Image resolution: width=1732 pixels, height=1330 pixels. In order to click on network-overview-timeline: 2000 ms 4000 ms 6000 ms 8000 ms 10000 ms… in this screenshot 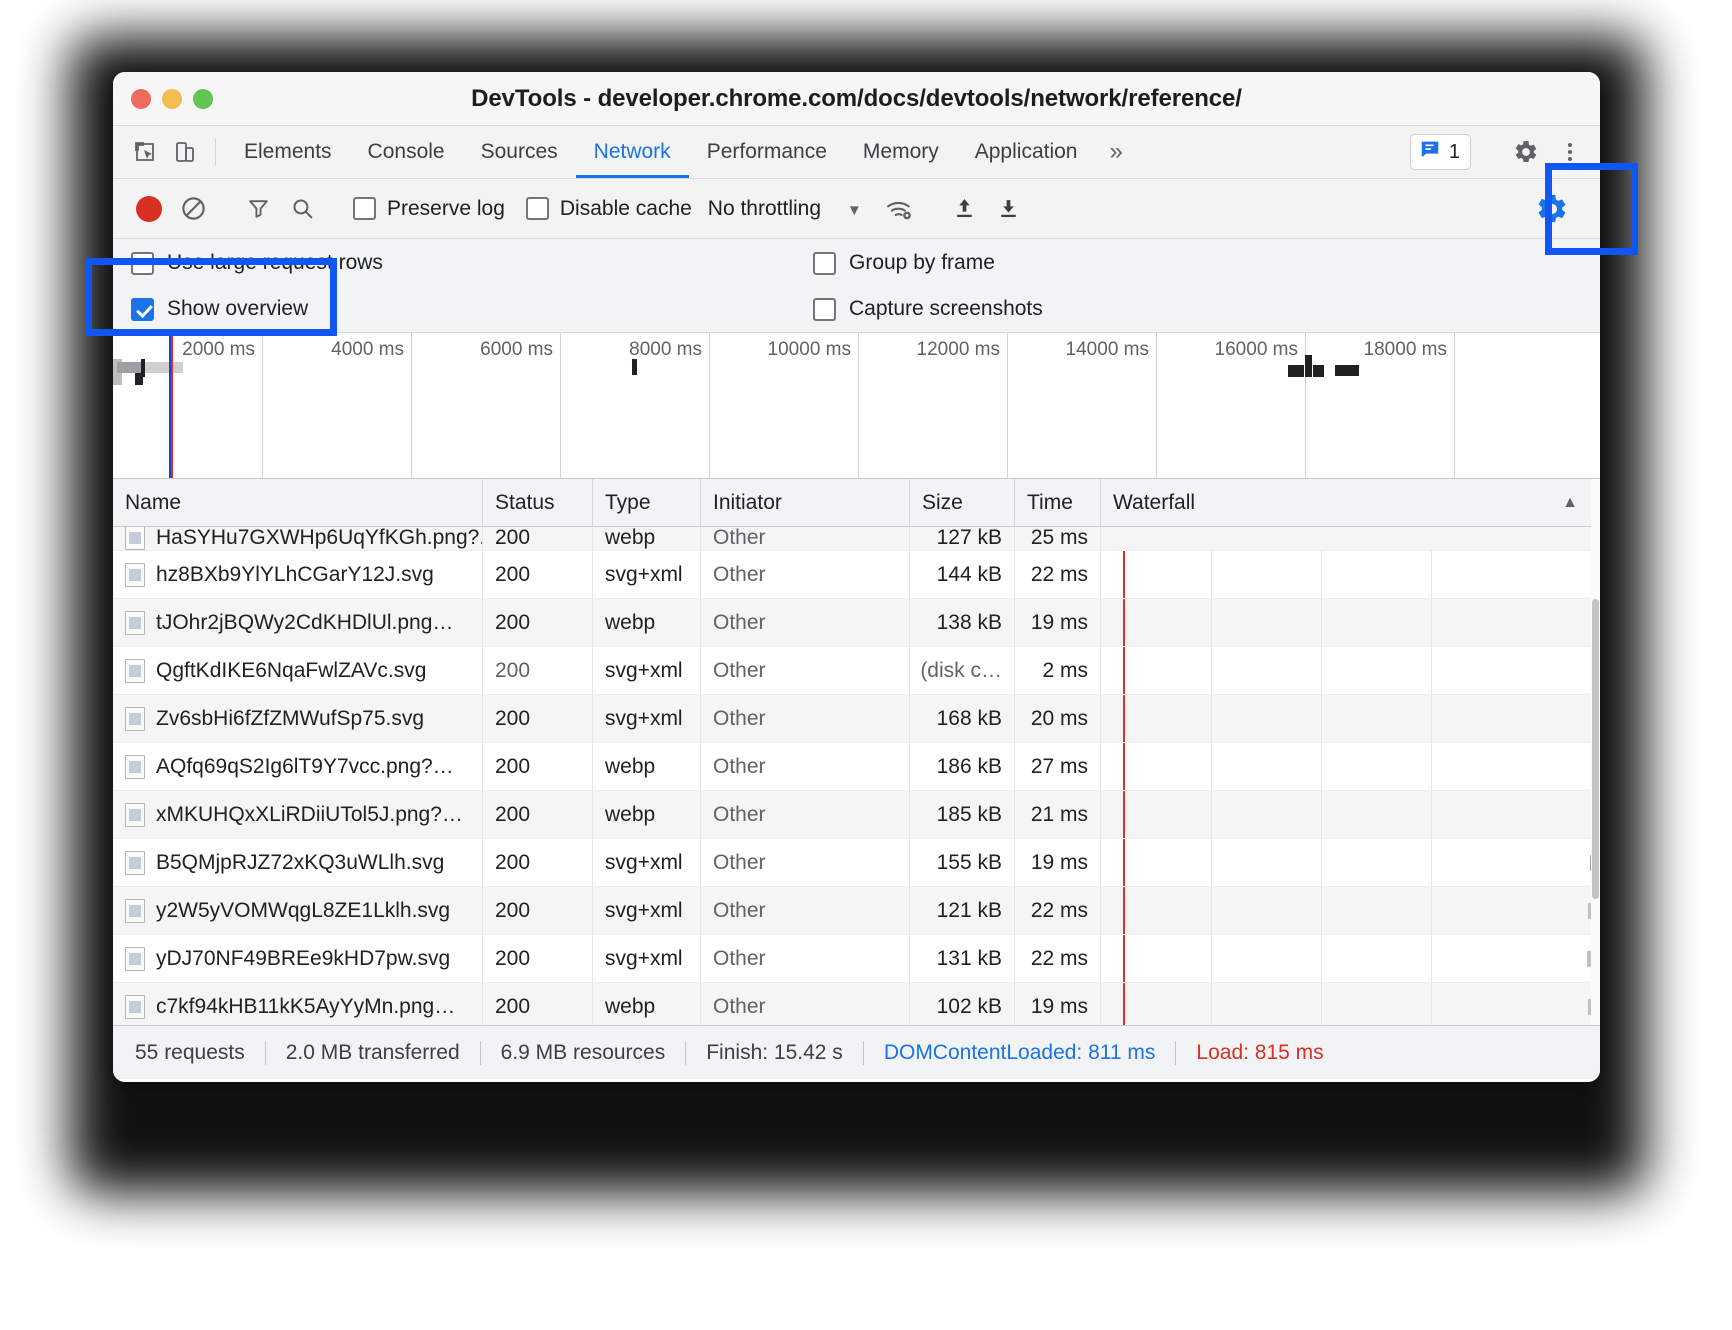, I will do `click(856, 406)`.